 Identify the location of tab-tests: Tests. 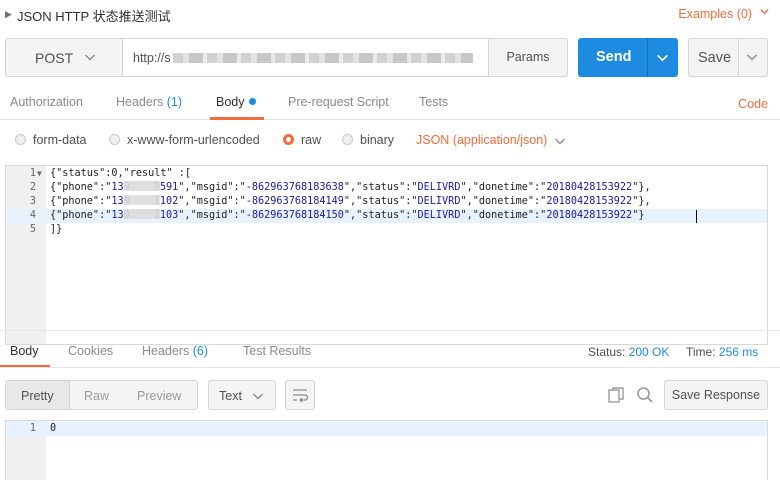
(433, 102).